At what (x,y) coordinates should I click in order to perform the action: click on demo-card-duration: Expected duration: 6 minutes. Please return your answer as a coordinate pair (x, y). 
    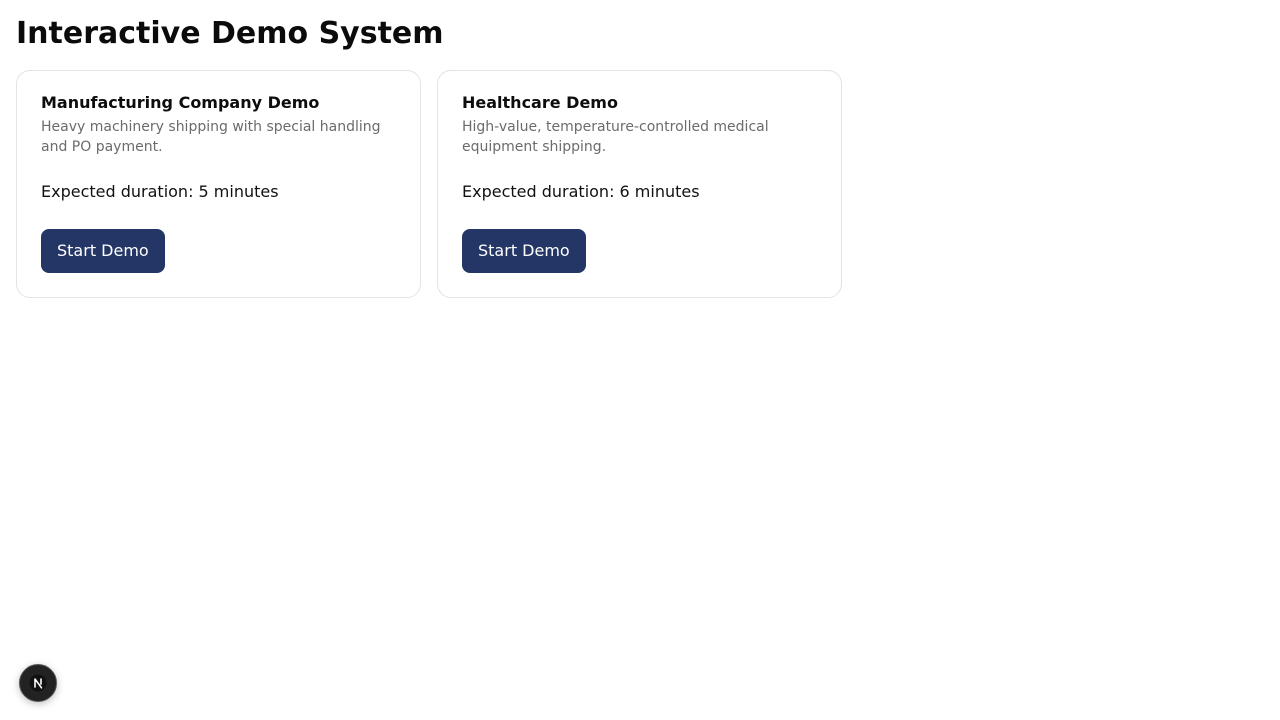
    Looking at the image, I should click on (581, 191).